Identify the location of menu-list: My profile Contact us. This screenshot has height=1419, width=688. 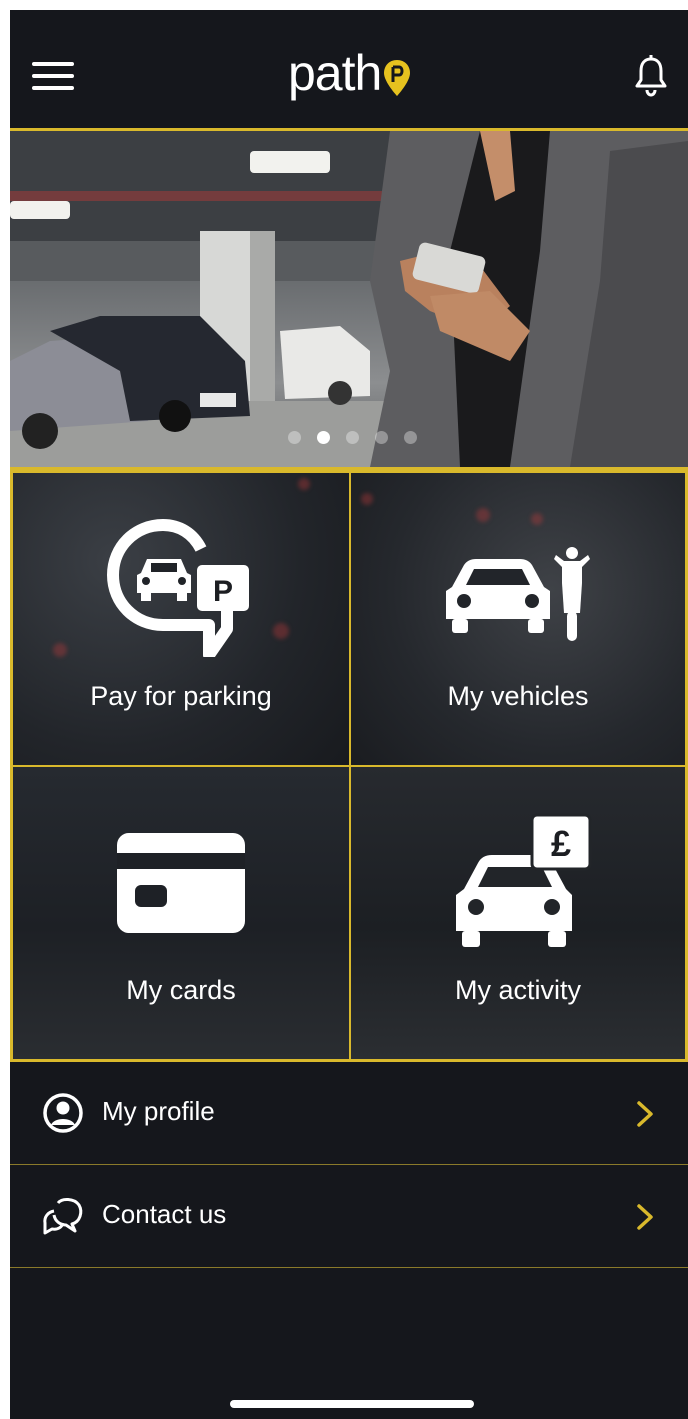
(349, 1165).